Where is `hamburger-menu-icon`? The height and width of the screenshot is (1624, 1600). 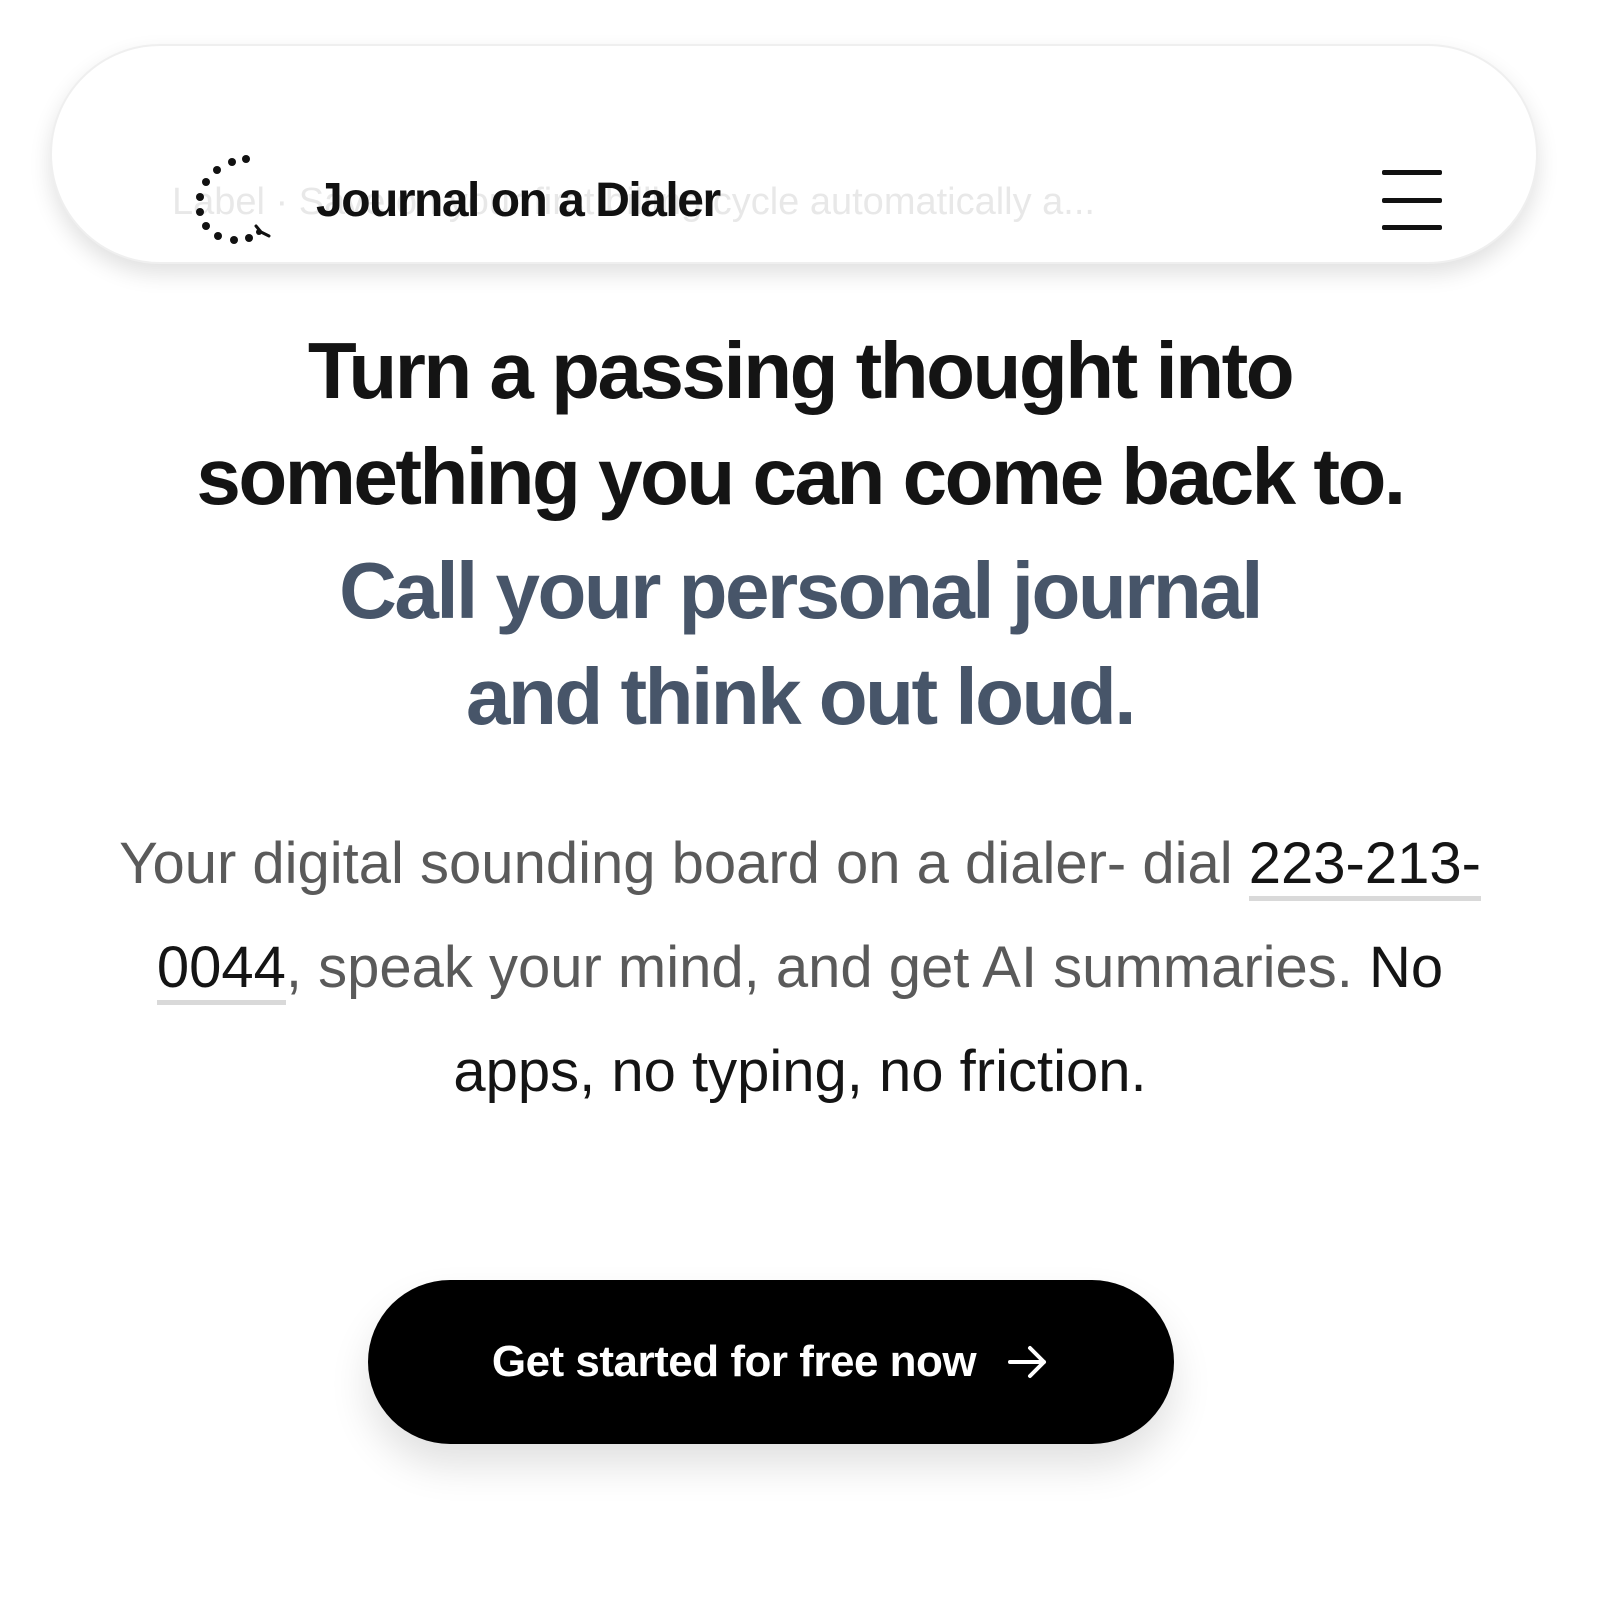 hamburger-menu-icon is located at coordinates (1414, 200).